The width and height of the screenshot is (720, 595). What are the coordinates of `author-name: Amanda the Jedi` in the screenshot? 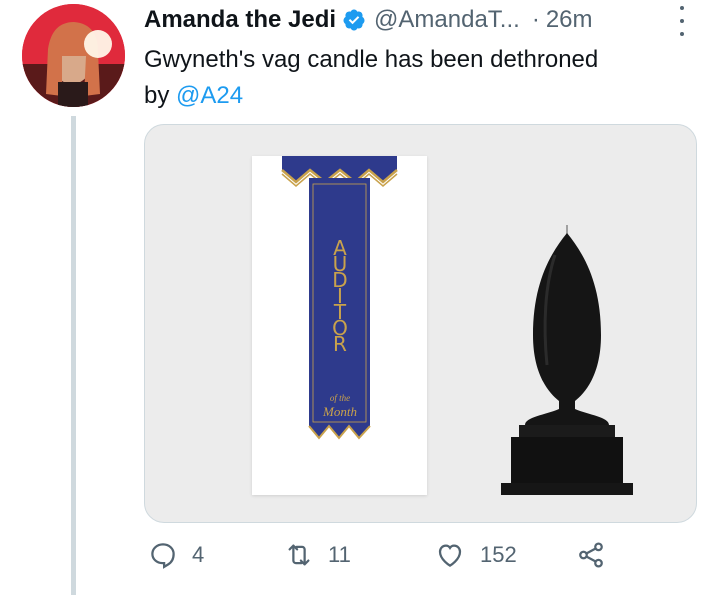 It's located at (240, 20).